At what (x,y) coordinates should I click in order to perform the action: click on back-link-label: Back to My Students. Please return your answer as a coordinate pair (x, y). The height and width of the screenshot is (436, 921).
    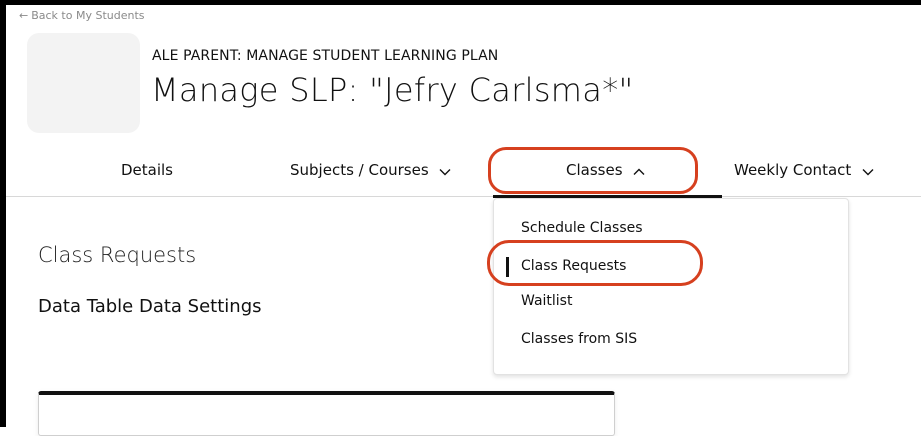
    Looking at the image, I should click on (88, 15).